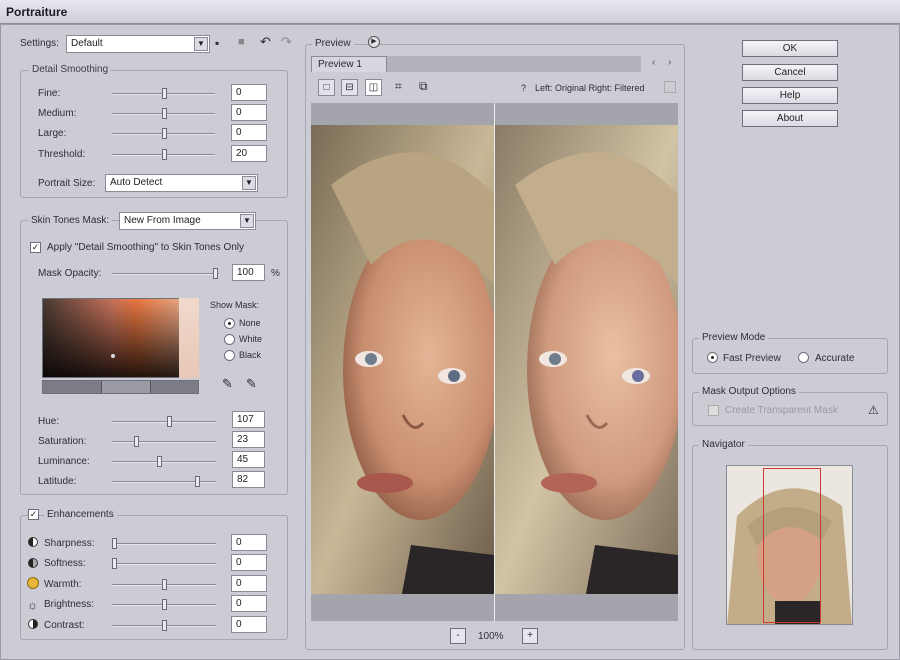 This screenshot has width=900, height=660. I want to click on softness-slider, so click(164, 564).